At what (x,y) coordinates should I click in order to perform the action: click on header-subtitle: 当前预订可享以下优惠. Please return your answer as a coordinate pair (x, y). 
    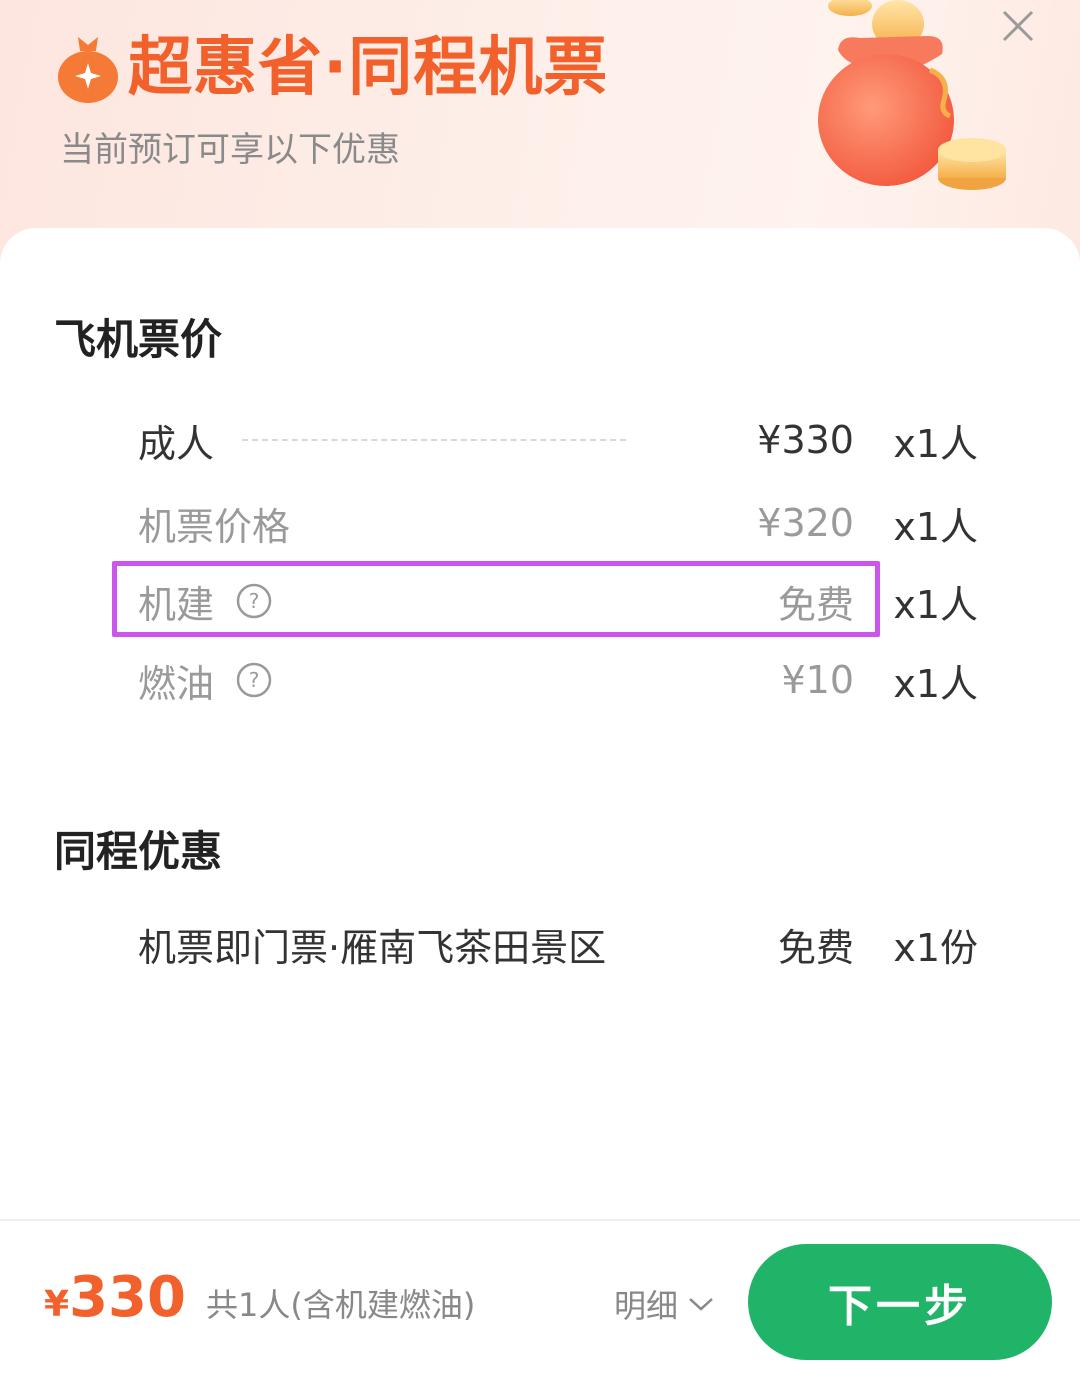
    Looking at the image, I should click on (230, 150).